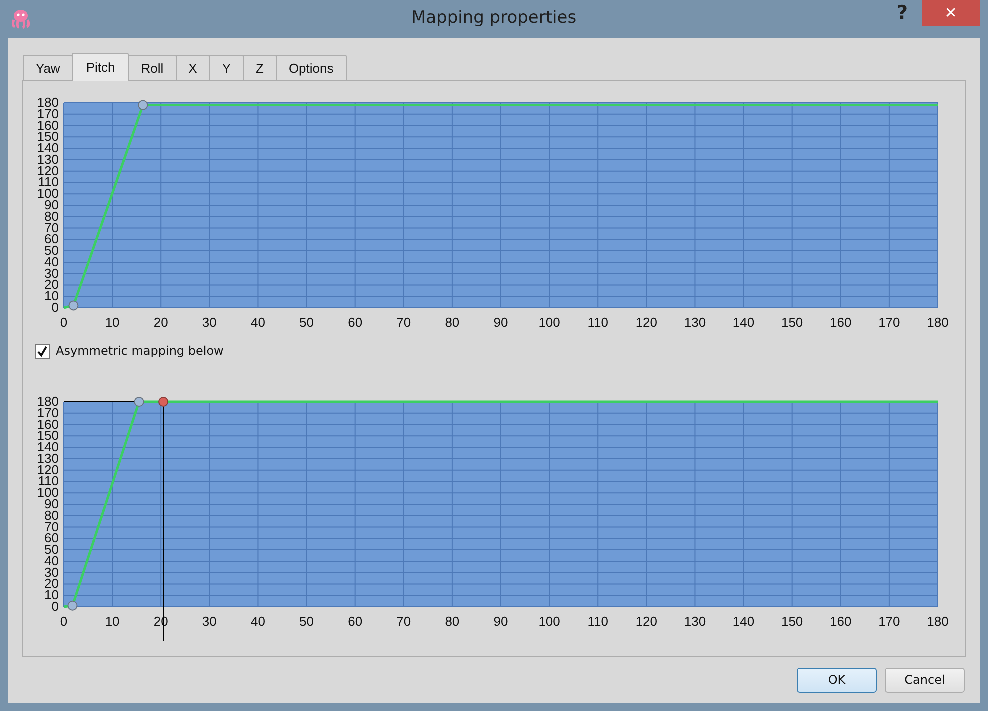  What do you see at coordinates (311, 67) in the screenshot?
I see `tab: Options` at bounding box center [311, 67].